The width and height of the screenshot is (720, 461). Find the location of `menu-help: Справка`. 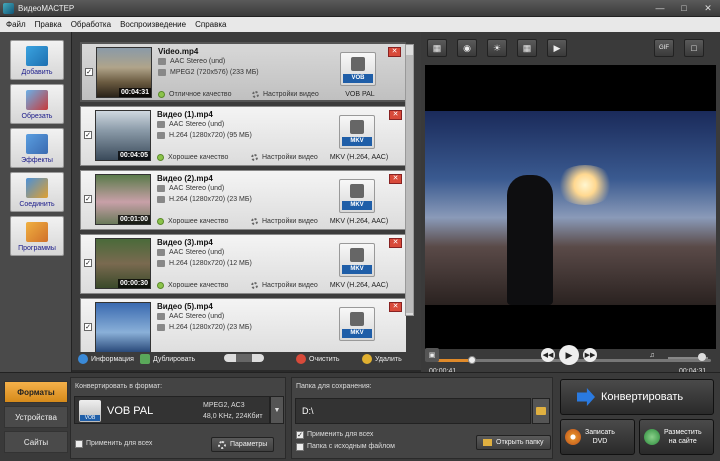

menu-help: Справка is located at coordinates (210, 24).